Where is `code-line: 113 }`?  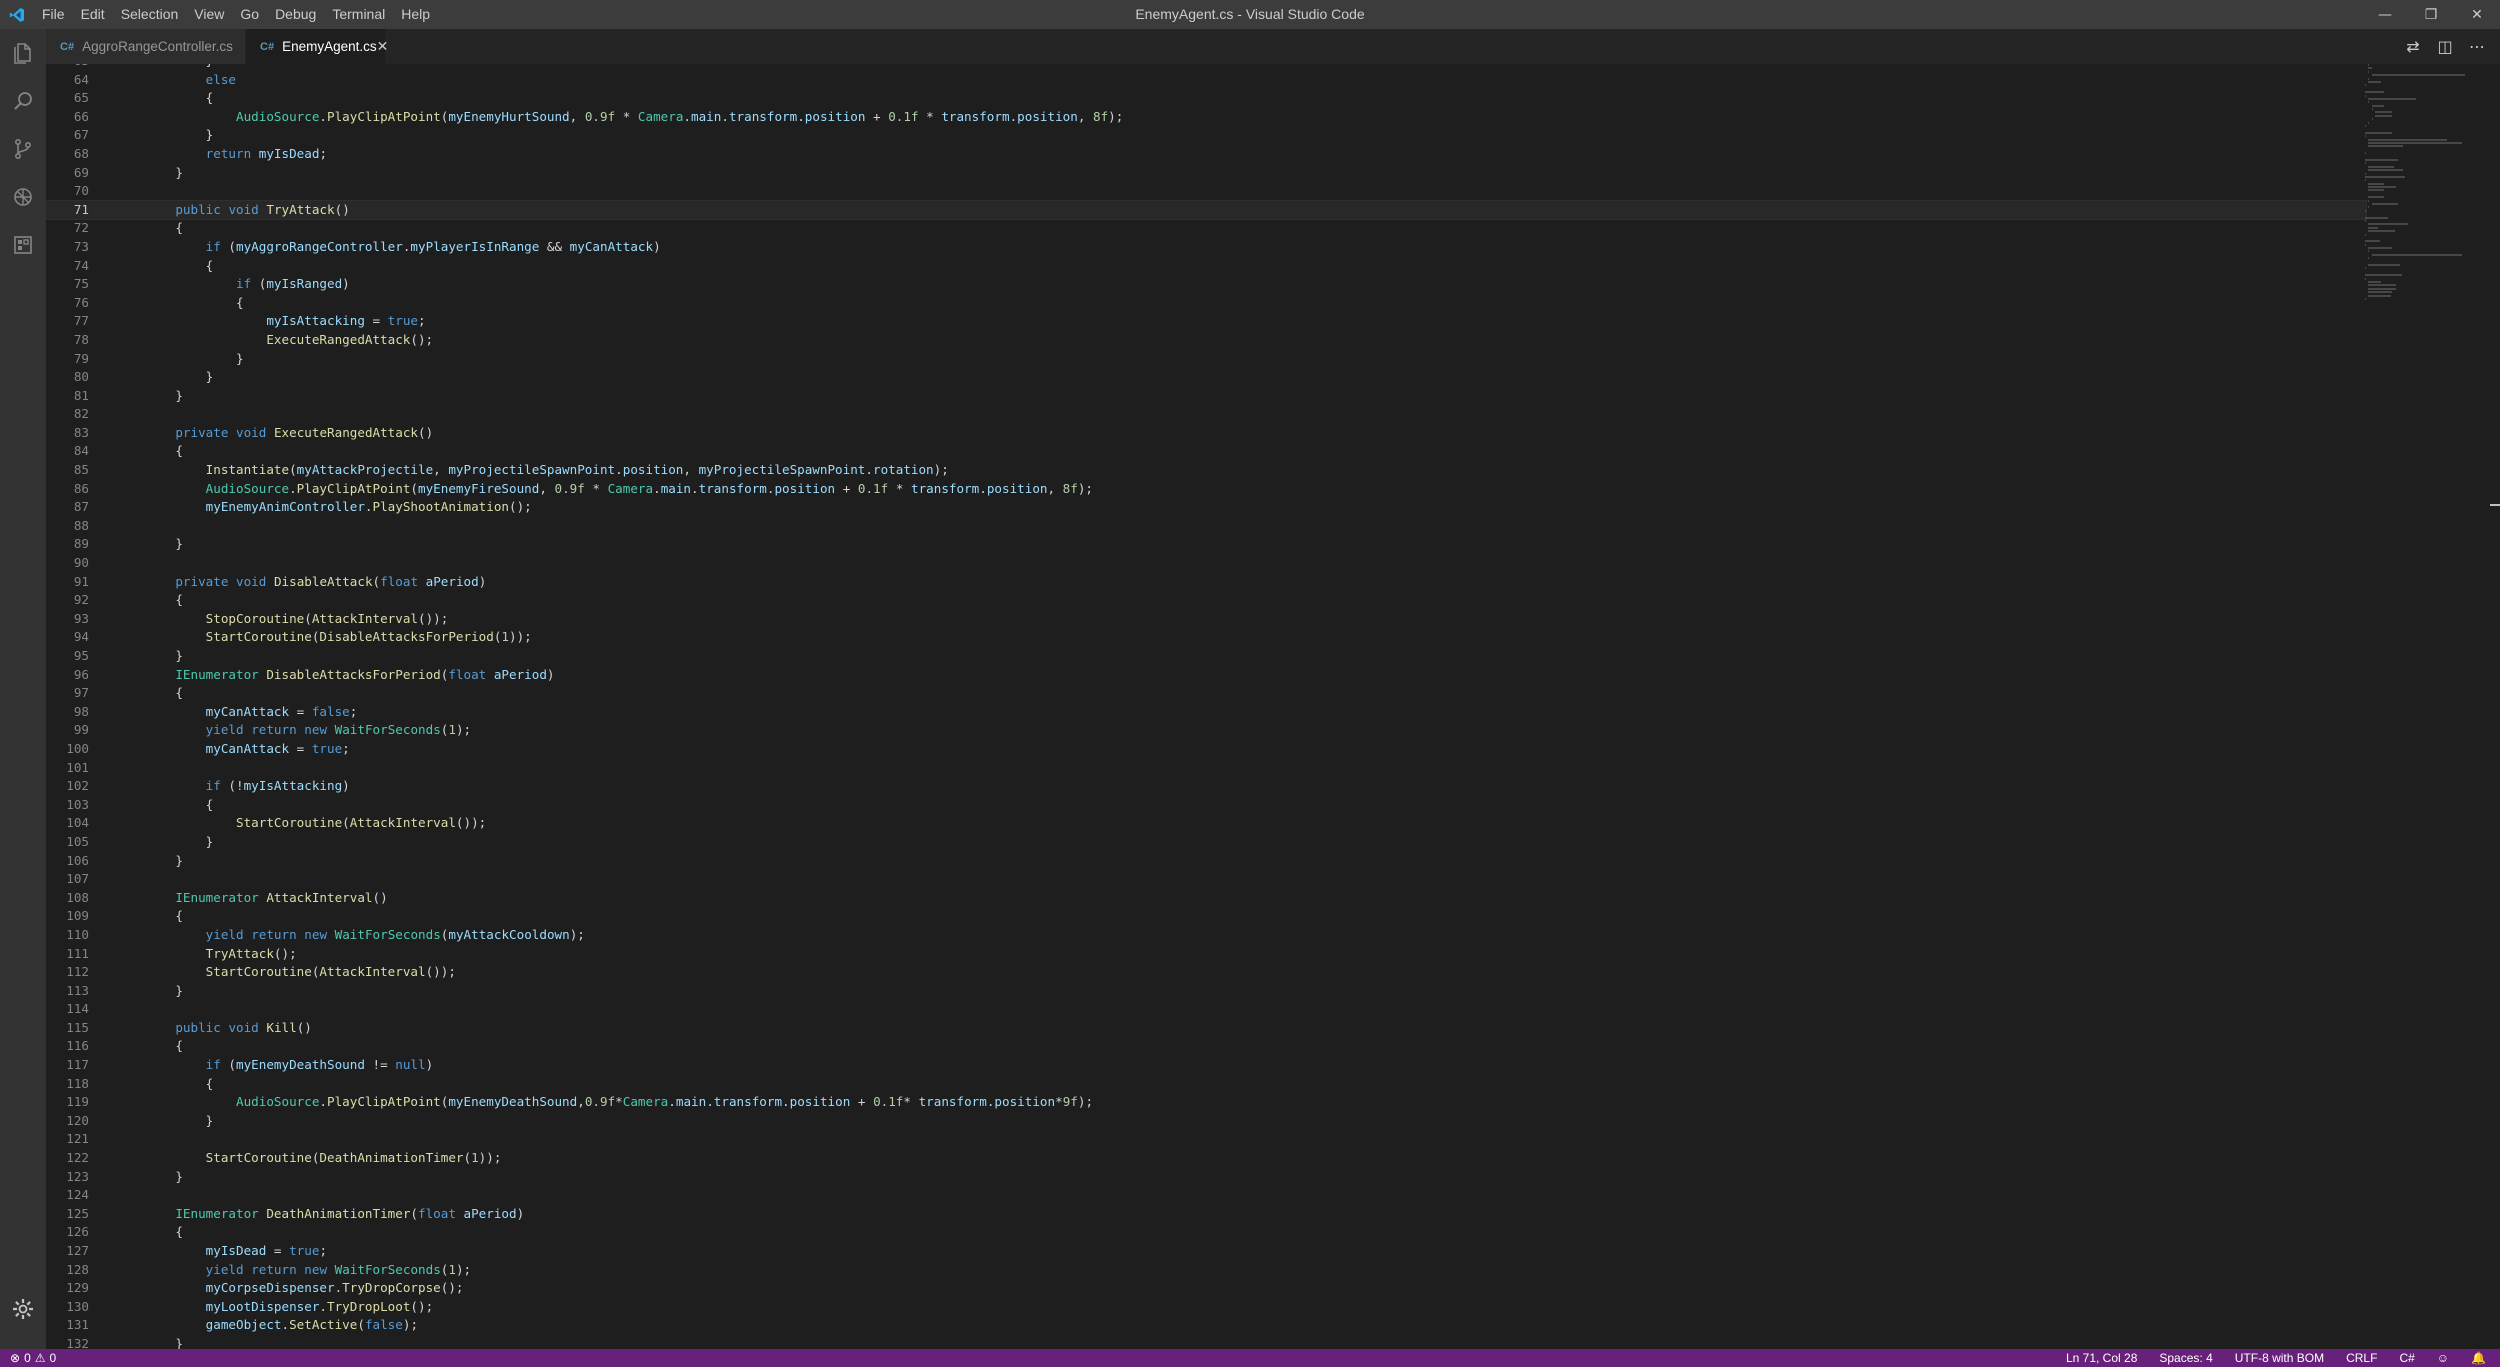 code-line: 113 } is located at coordinates (1206, 991).